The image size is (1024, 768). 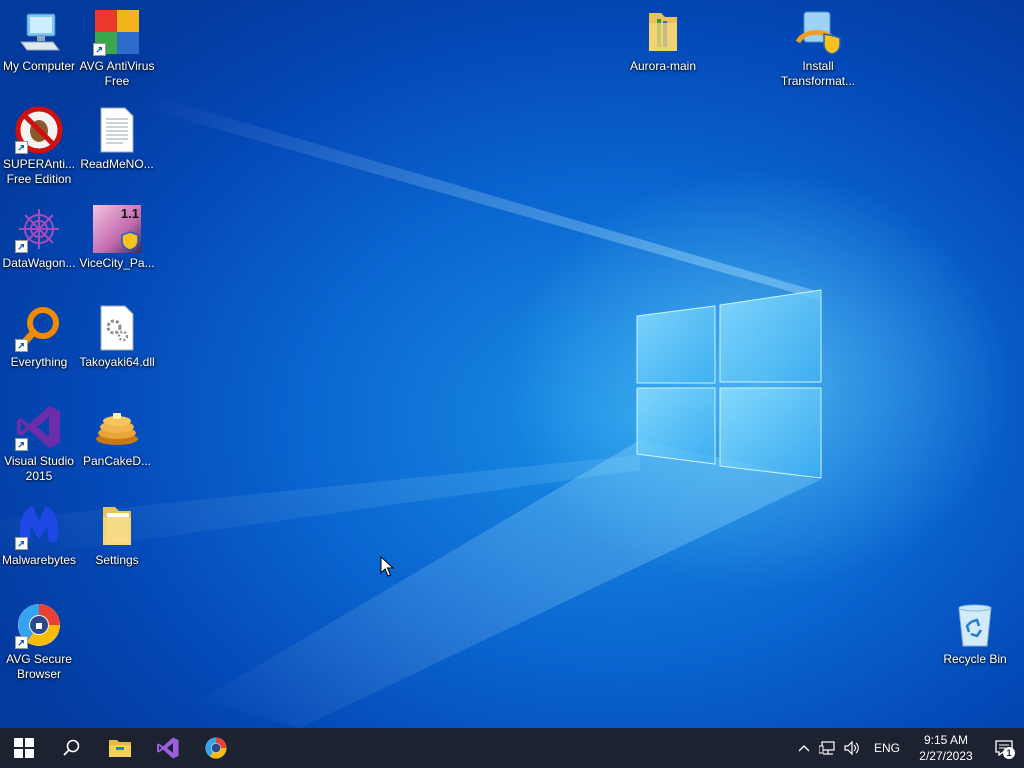 I want to click on show-hidden-icons-button, so click(x=804, y=748).